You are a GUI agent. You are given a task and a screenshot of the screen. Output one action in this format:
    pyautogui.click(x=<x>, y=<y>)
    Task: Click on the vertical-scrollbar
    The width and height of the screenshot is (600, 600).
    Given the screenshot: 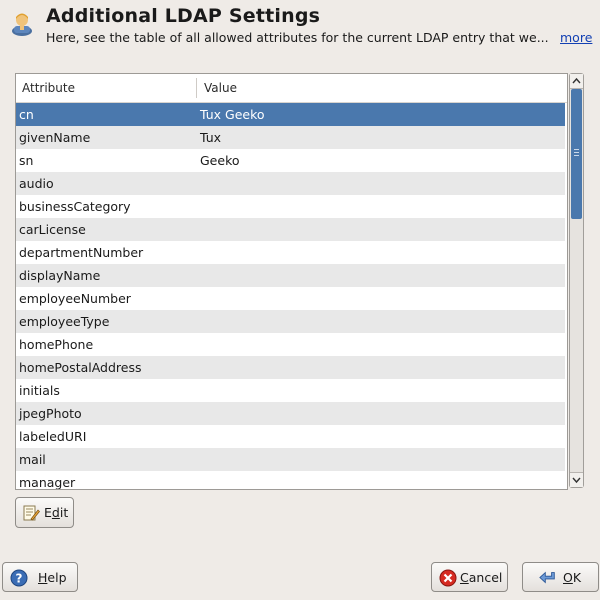 What is the action you would take?
    pyautogui.click(x=576, y=280)
    